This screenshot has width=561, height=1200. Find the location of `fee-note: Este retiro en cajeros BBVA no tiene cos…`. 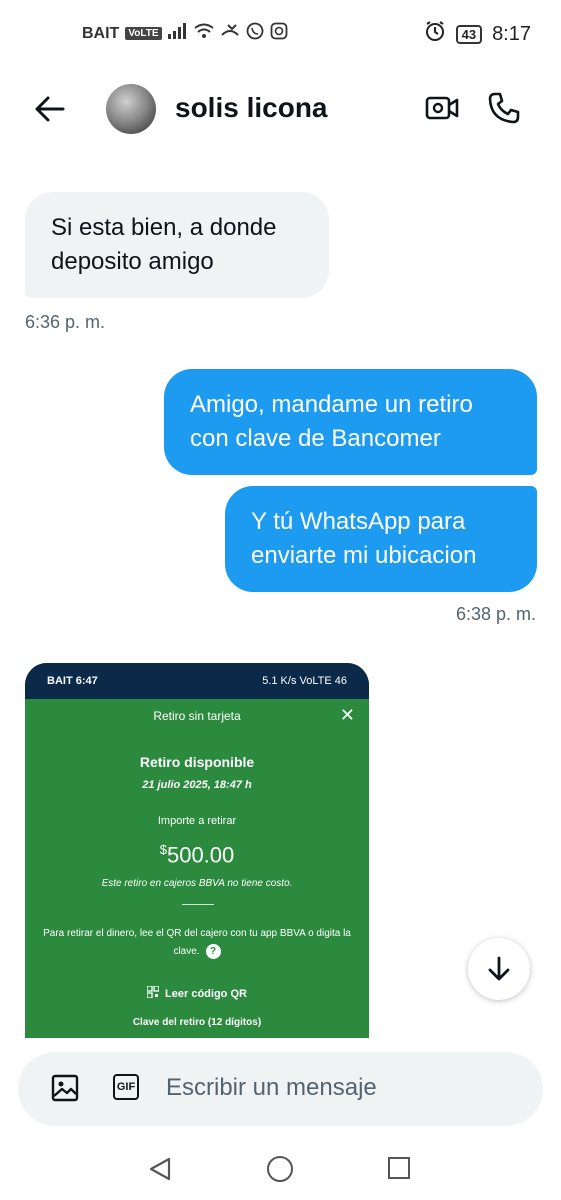

fee-note: Este retiro en cajeros BBVA no tiene cos… is located at coordinates (197, 883).